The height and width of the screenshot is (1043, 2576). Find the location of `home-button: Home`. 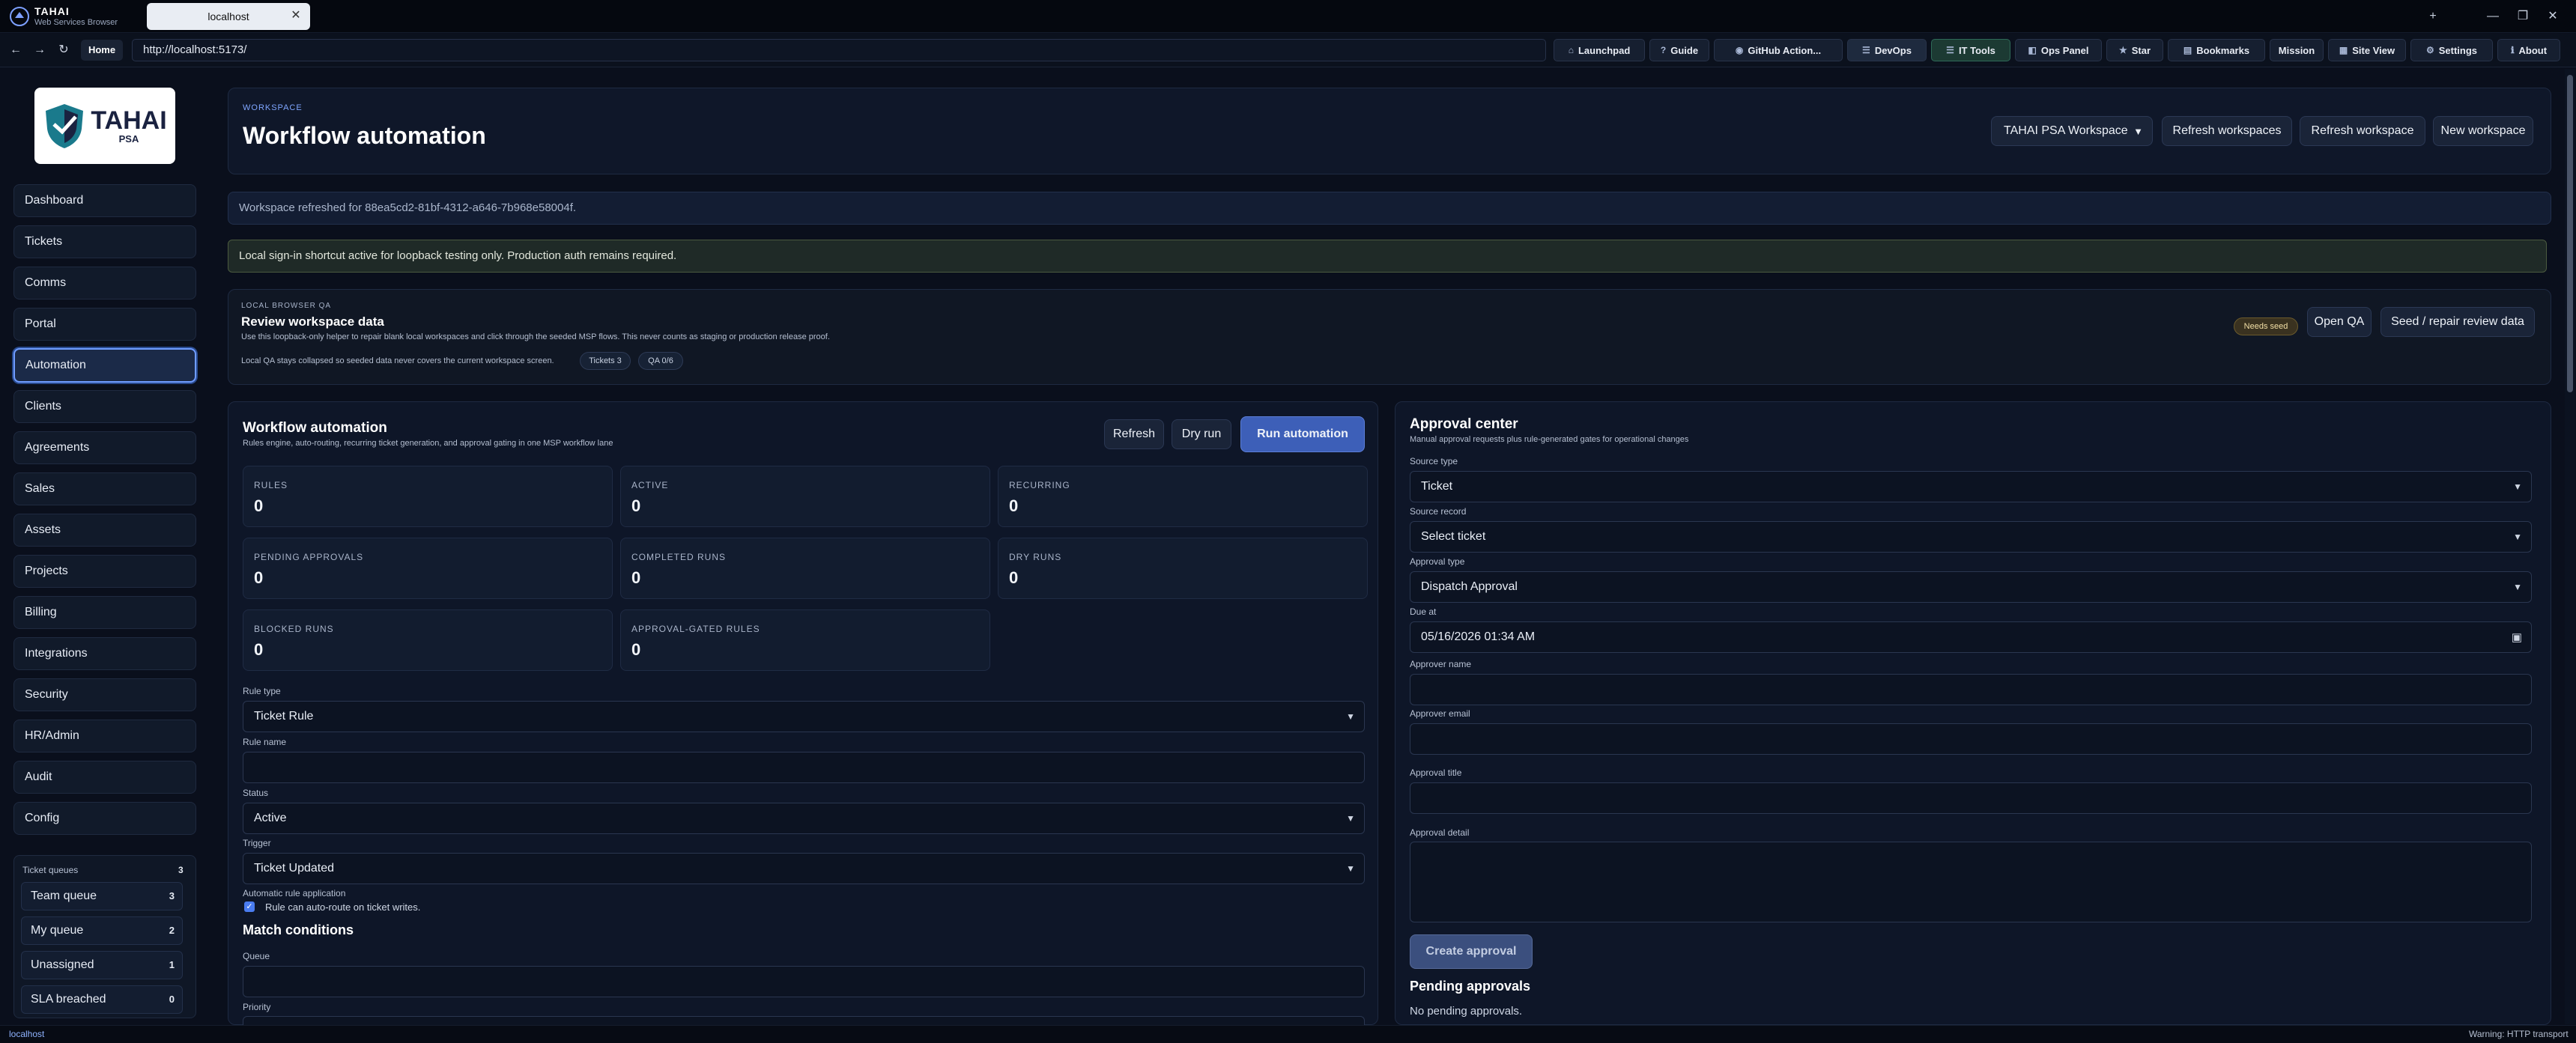

home-button: Home is located at coordinates (102, 50).